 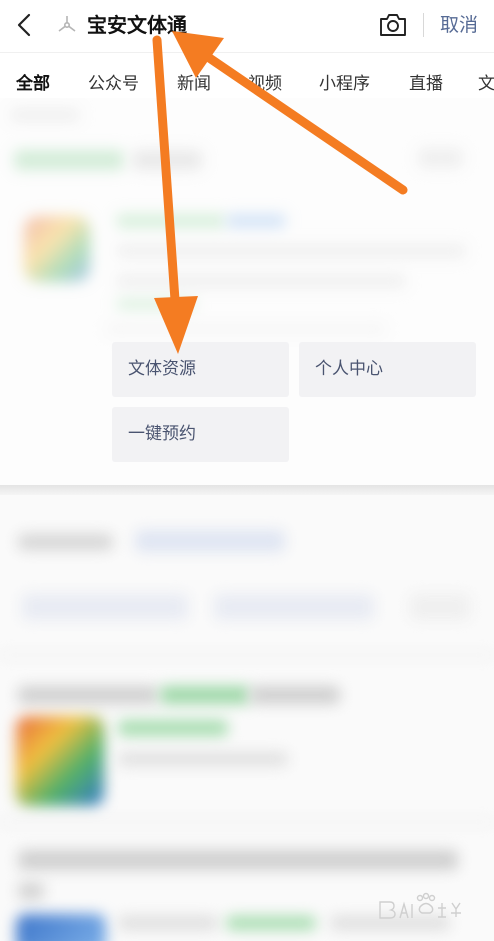 I want to click on camera-icon, so click(x=393, y=25).